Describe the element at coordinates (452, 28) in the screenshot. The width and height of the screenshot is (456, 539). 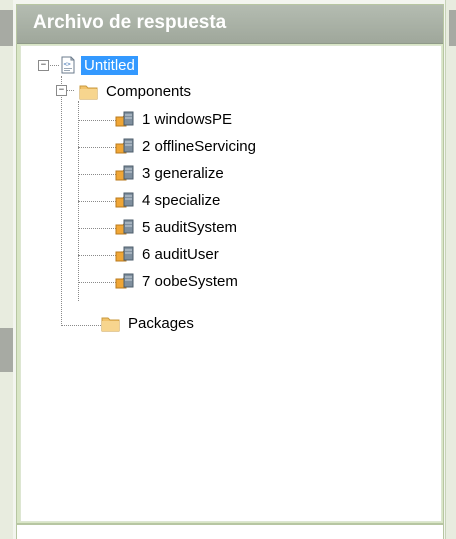
I see `right-dock-tab` at that location.